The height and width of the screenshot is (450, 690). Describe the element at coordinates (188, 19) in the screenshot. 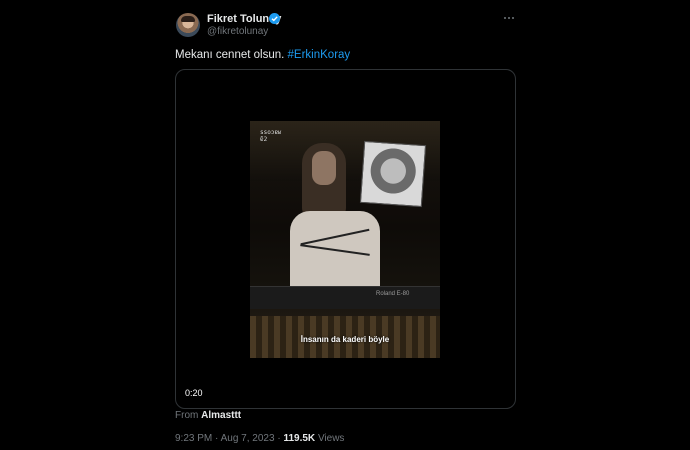

I see `avatar-hair` at that location.